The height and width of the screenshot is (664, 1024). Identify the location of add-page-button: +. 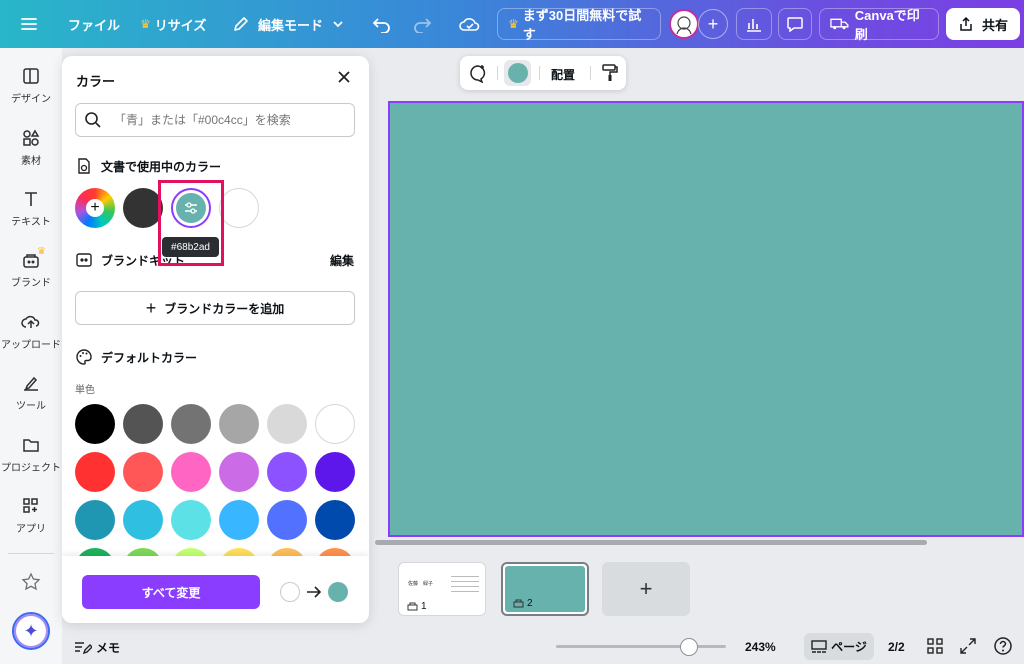
(646, 589).